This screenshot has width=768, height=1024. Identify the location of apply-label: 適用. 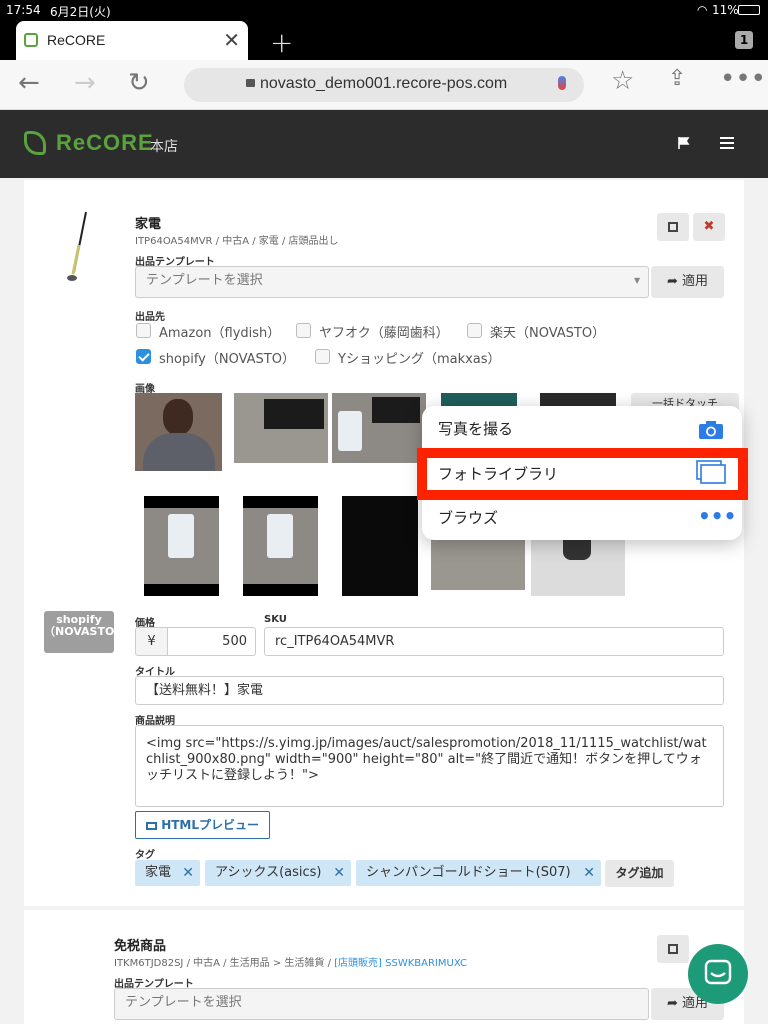
(695, 281).